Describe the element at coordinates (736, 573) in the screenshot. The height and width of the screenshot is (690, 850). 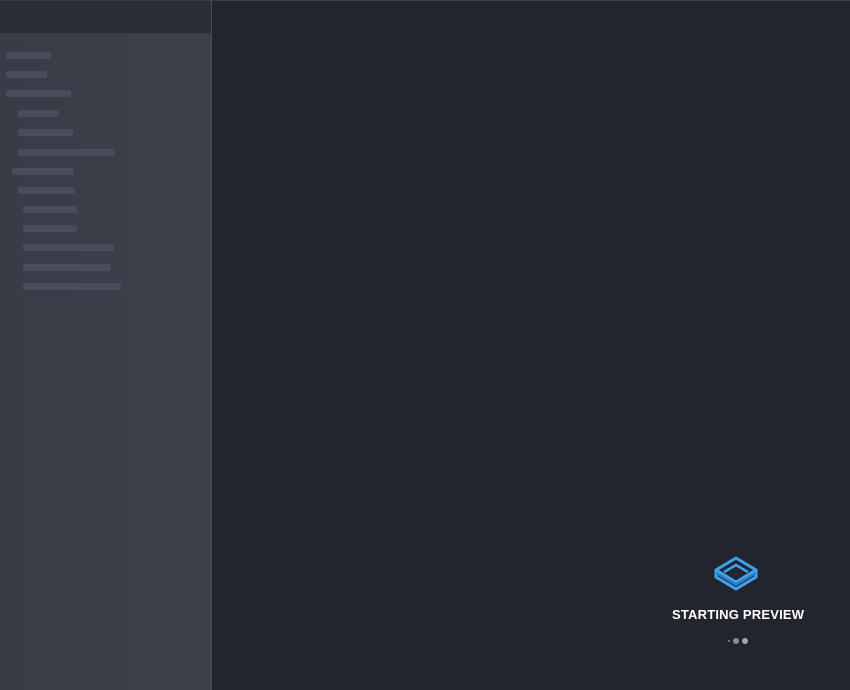
I see `layers-icon` at that location.